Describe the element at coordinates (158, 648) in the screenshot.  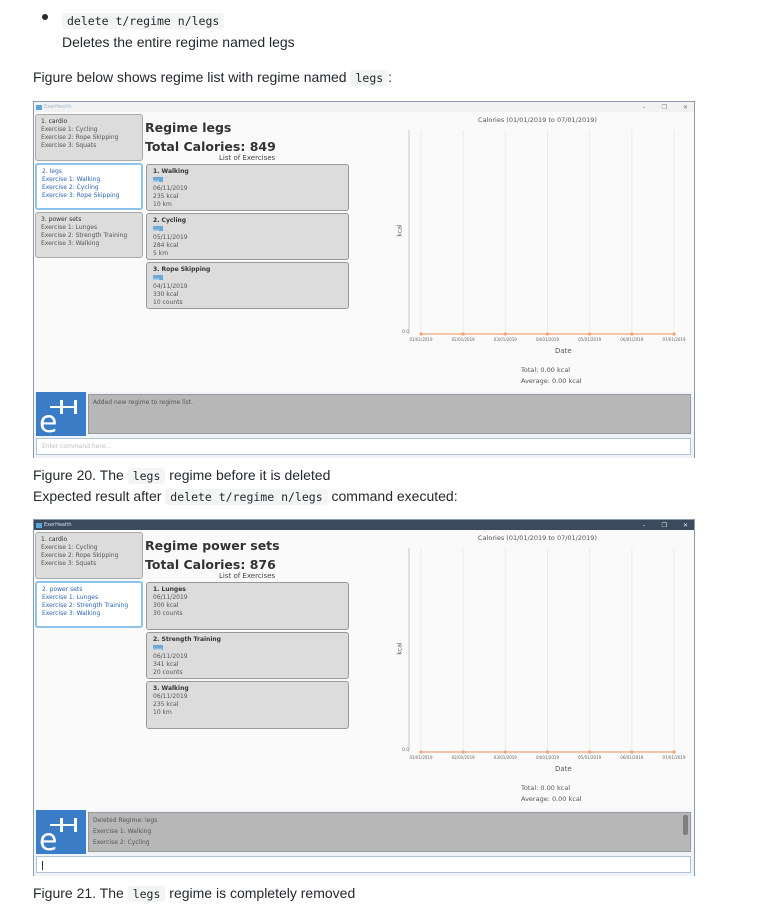
I see `tag-badge: power` at that location.